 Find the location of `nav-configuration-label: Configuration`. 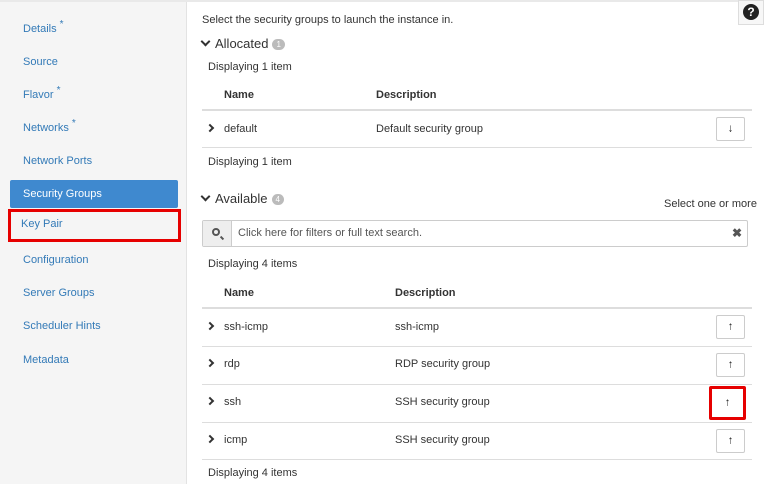

nav-configuration-label: Configuration is located at coordinates (56, 260).